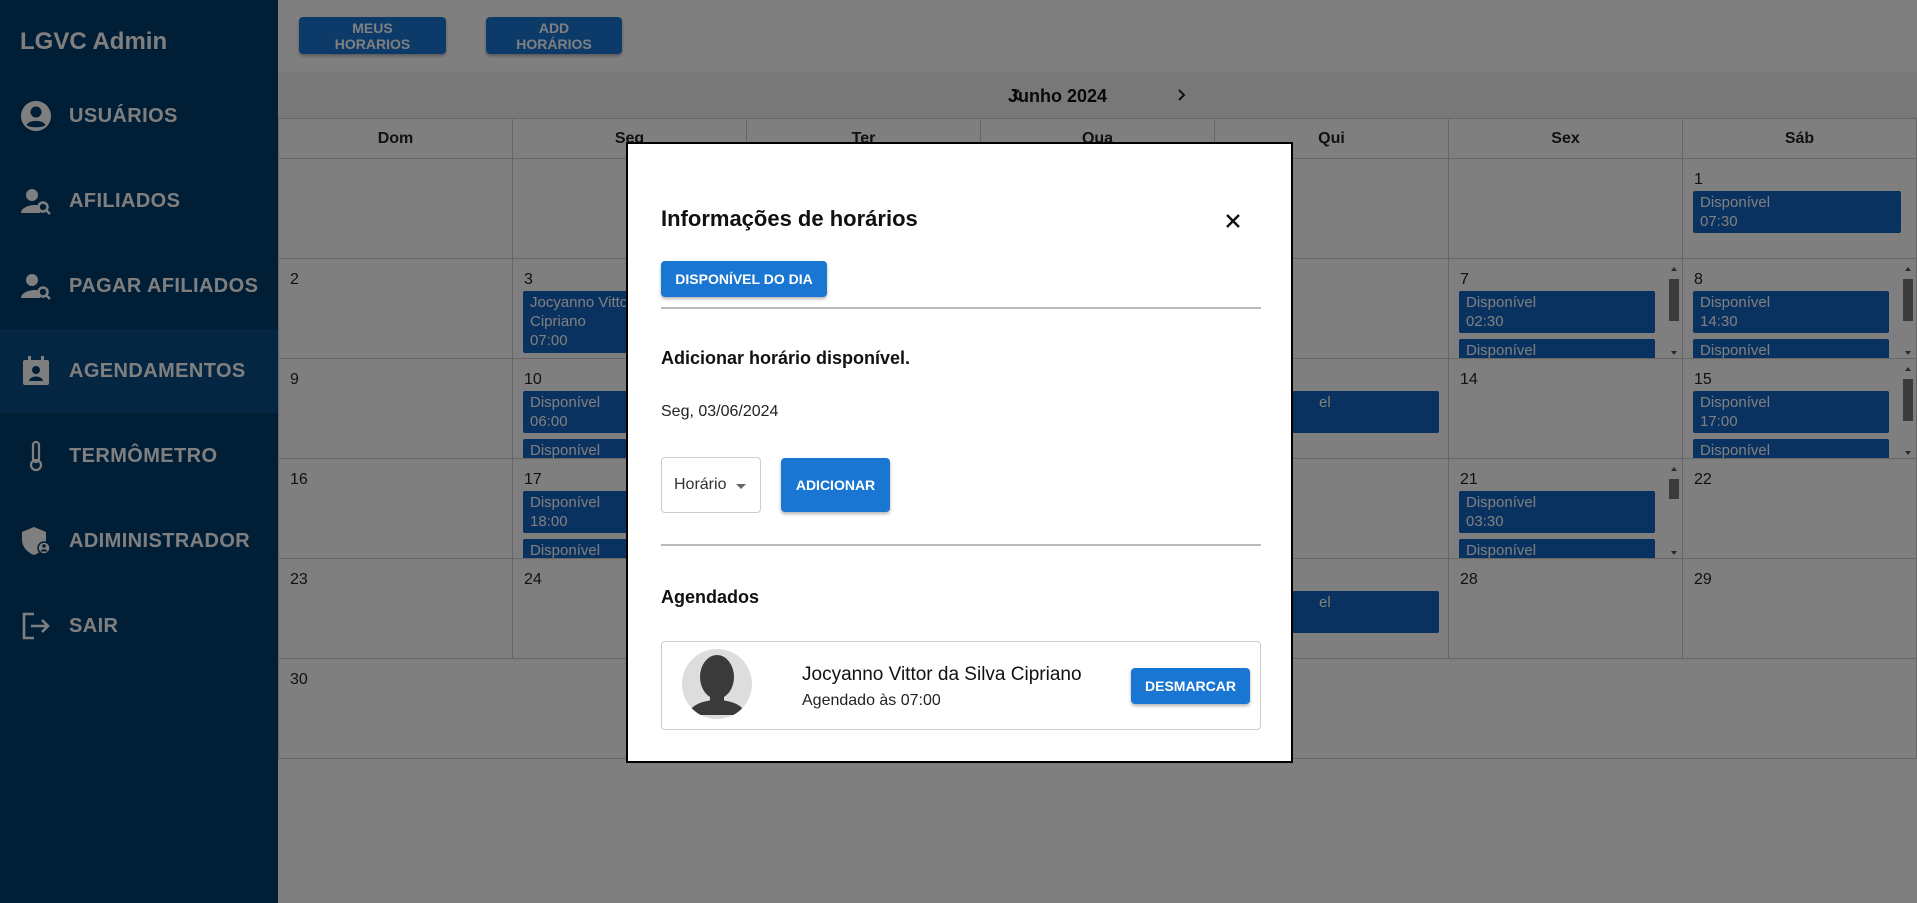 The image size is (1917, 903). I want to click on chevron-down-icon, so click(741, 486).